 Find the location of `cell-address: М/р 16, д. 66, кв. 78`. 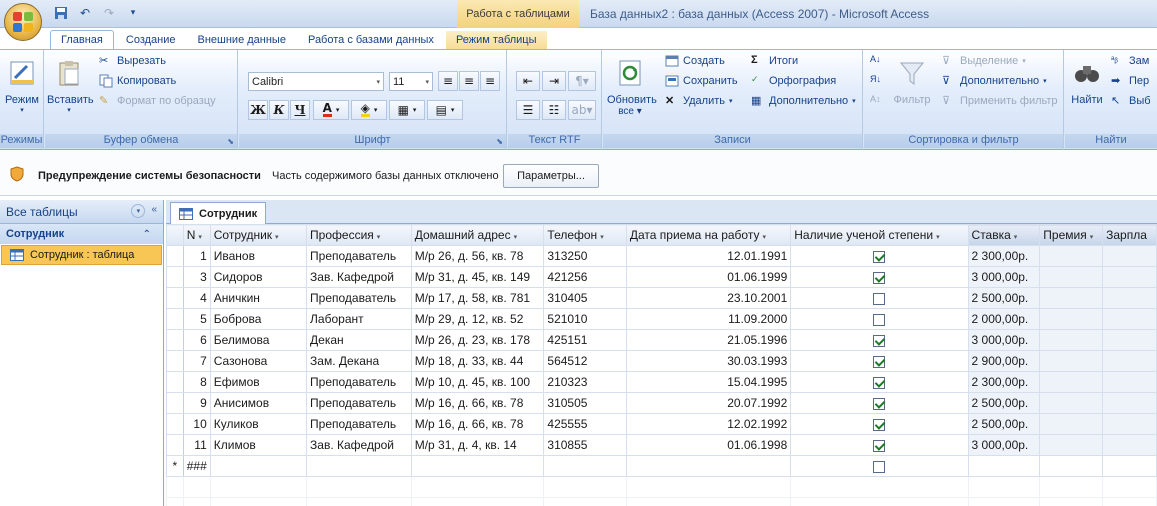

cell-address: М/р 16, д. 66, кв. 78 is located at coordinates (477, 424).